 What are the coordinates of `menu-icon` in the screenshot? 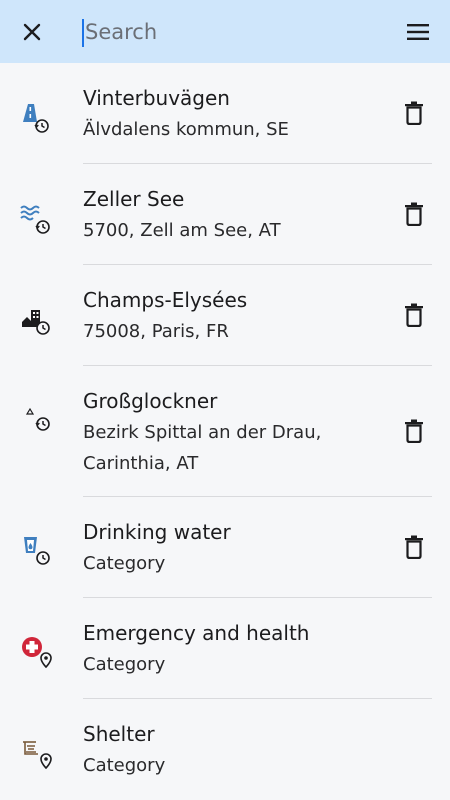 It's located at (418, 32).